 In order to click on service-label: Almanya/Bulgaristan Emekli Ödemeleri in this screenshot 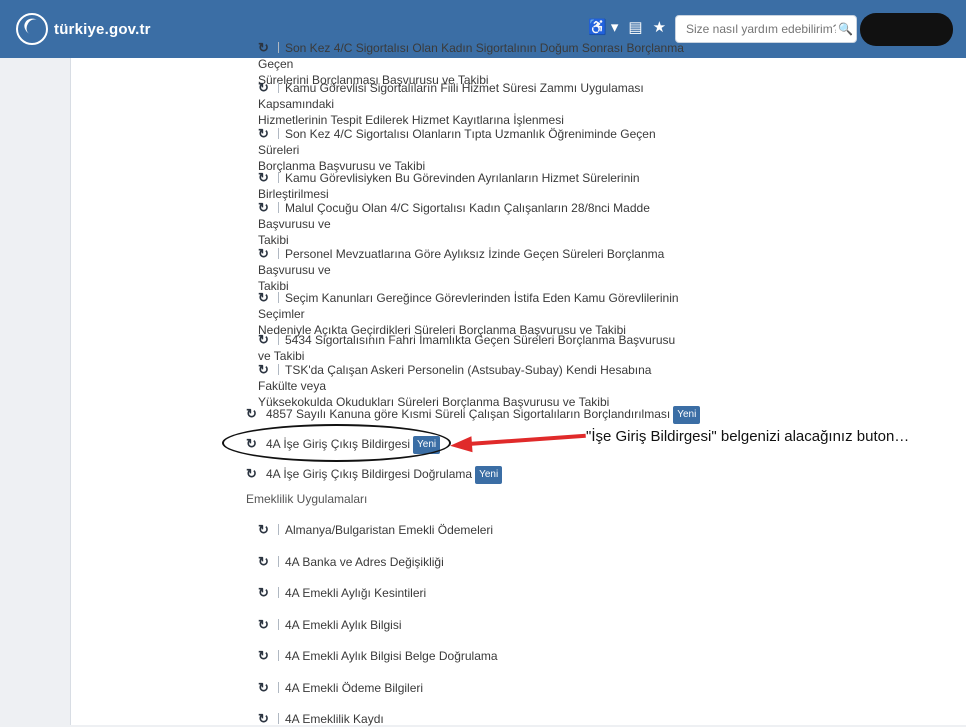, I will do `click(389, 530)`.